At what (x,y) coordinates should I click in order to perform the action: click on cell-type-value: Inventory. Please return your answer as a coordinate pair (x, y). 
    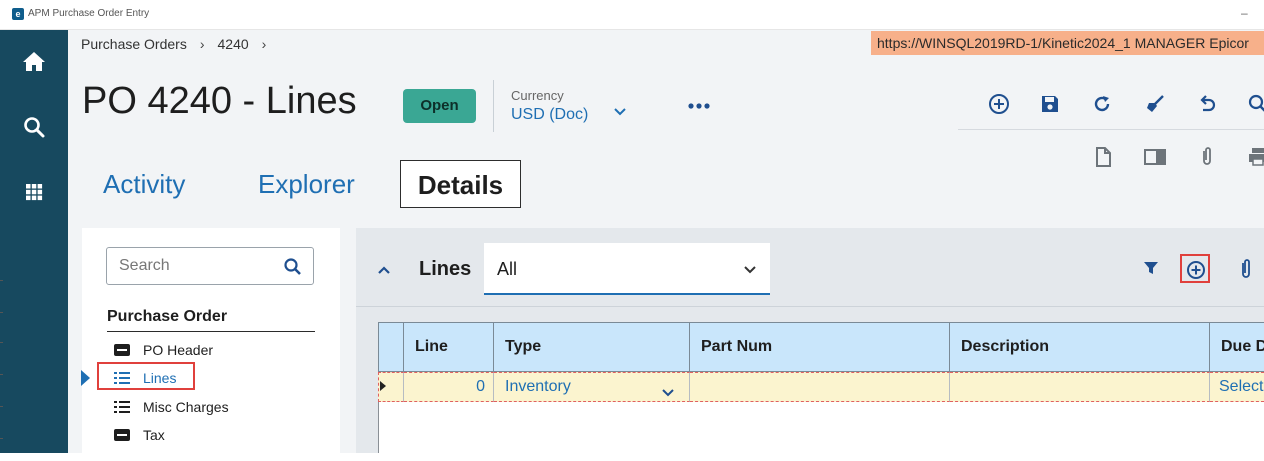
    Looking at the image, I should click on (538, 386).